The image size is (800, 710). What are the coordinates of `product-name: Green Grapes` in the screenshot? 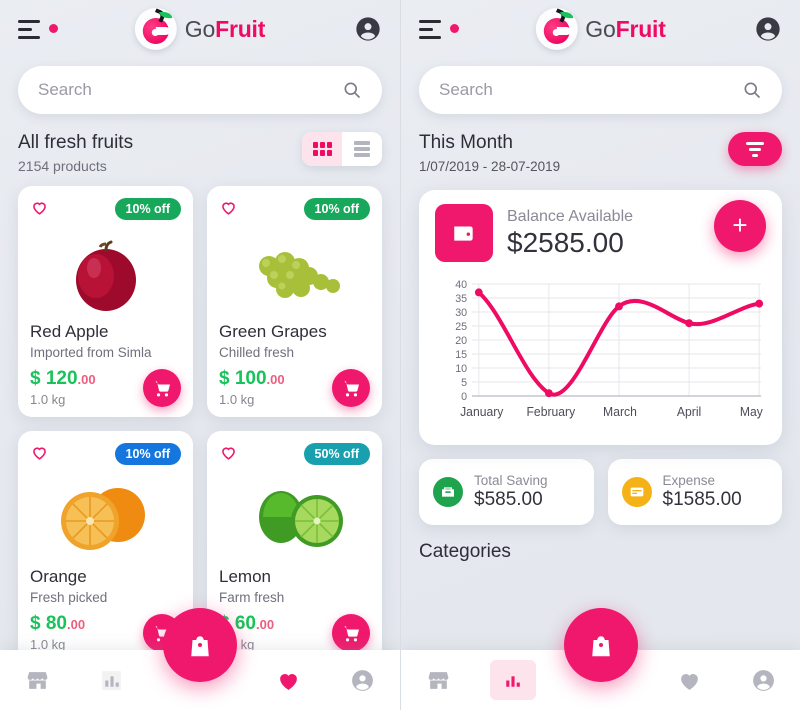 It's located at (273, 331).